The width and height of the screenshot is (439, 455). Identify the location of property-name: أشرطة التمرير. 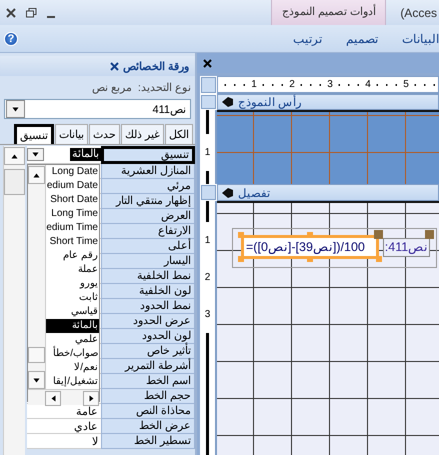
(148, 366).